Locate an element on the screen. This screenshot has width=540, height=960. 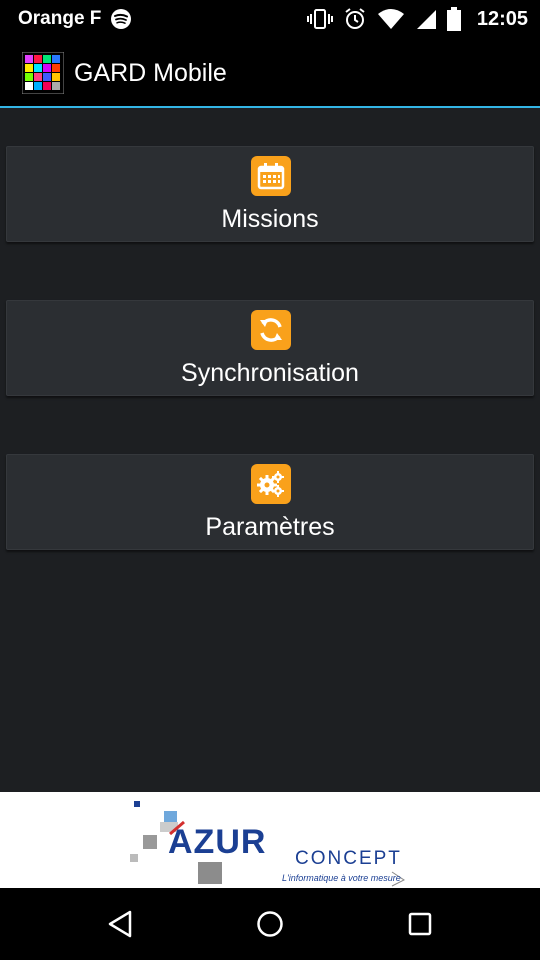
ad-brand-suffix: CONCEPT is located at coordinates (348, 858).